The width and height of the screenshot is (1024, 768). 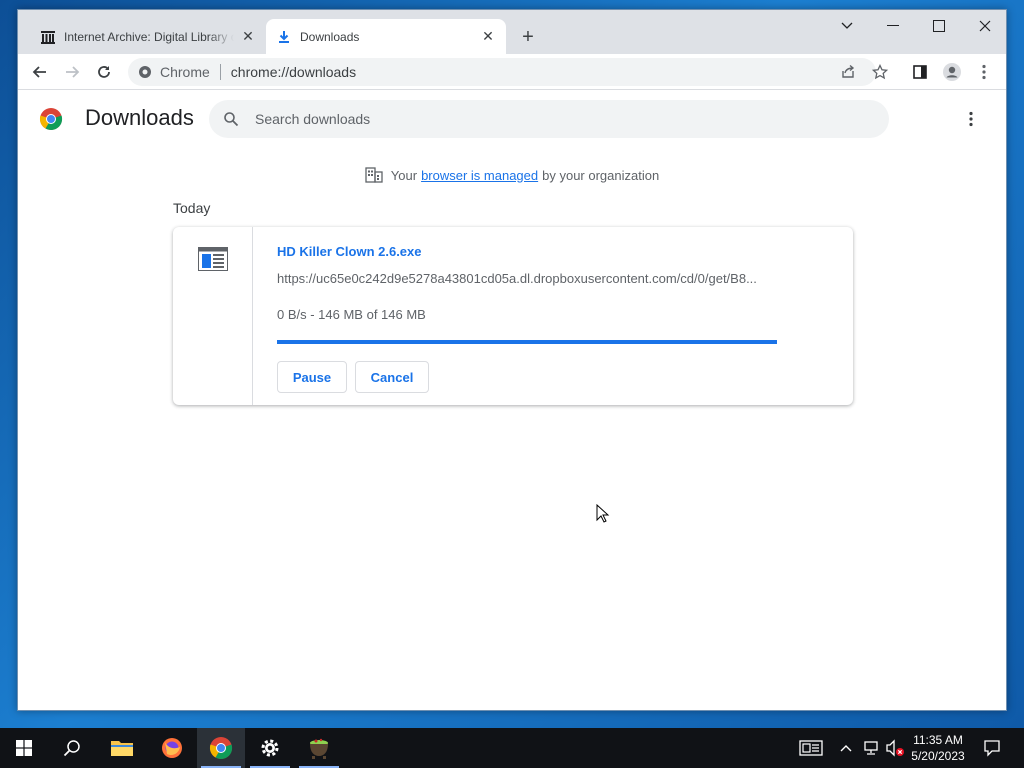 What do you see at coordinates (893, 26) in the screenshot?
I see `minimize-button` at bounding box center [893, 26].